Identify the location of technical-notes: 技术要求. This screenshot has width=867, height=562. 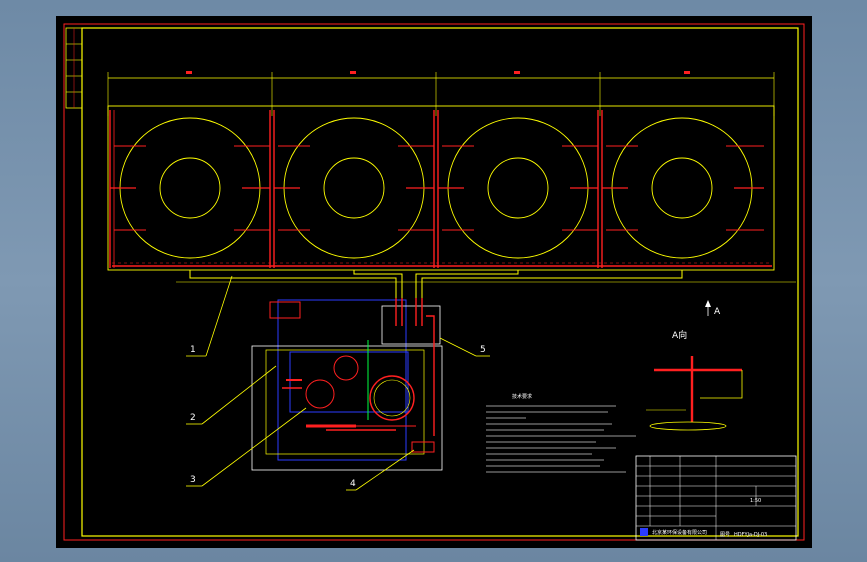
(561, 433).